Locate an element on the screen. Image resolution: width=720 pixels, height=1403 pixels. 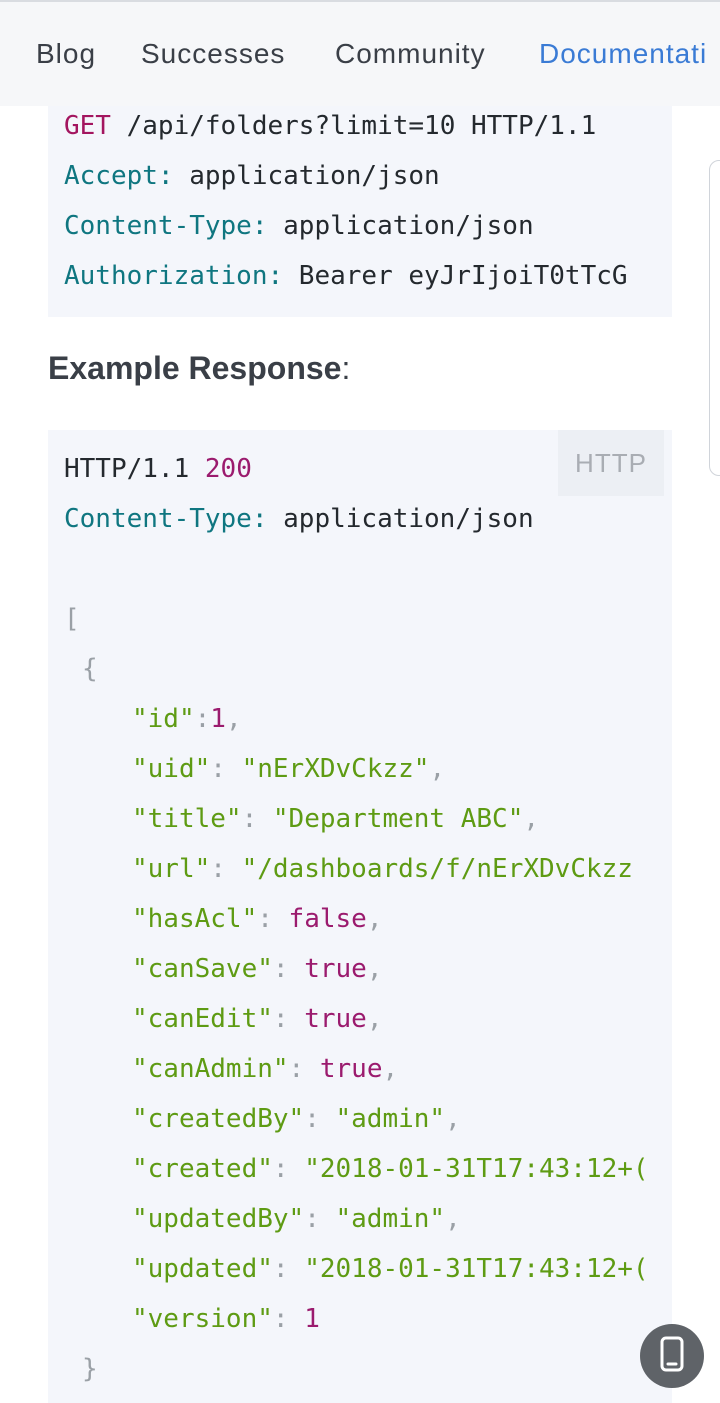
json-field: "canSave": true, is located at coordinates (257, 969).